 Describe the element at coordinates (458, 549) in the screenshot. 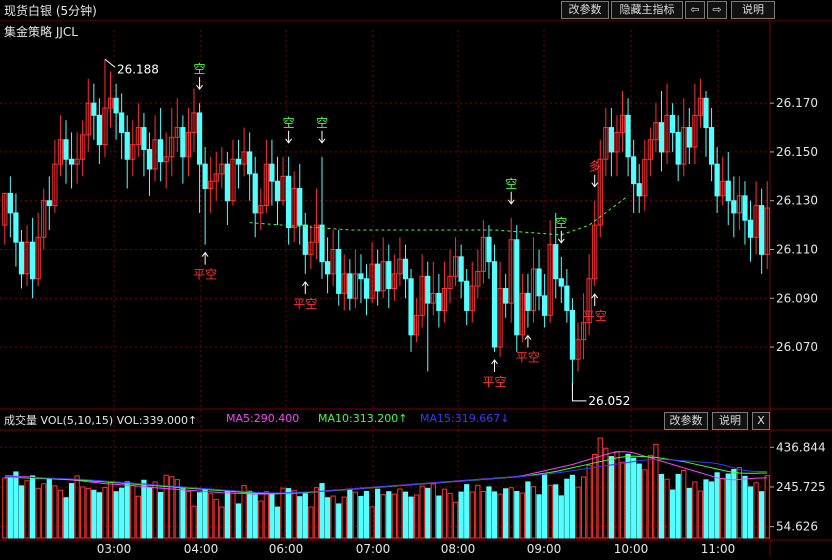

I see `time-tick-label: 08:00` at that location.